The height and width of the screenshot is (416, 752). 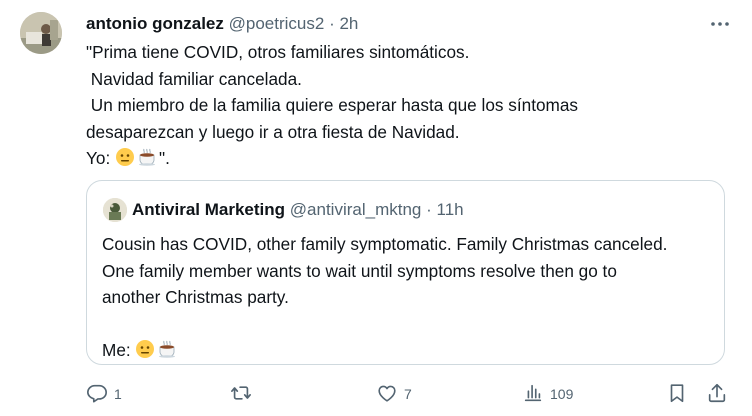 I want to click on like-count: 7, so click(x=408, y=394).